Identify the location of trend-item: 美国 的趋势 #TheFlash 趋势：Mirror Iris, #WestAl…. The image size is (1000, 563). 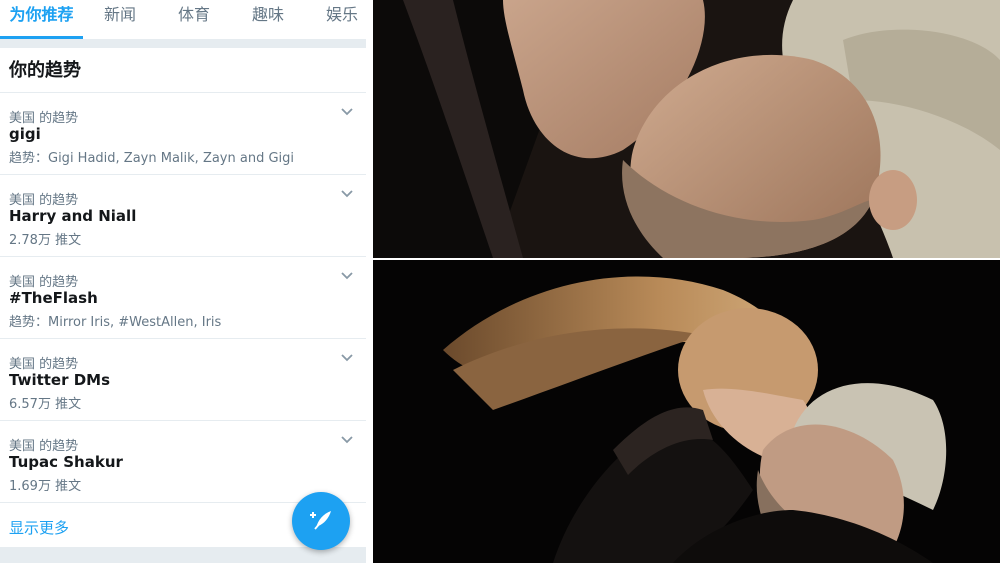
(183, 298).